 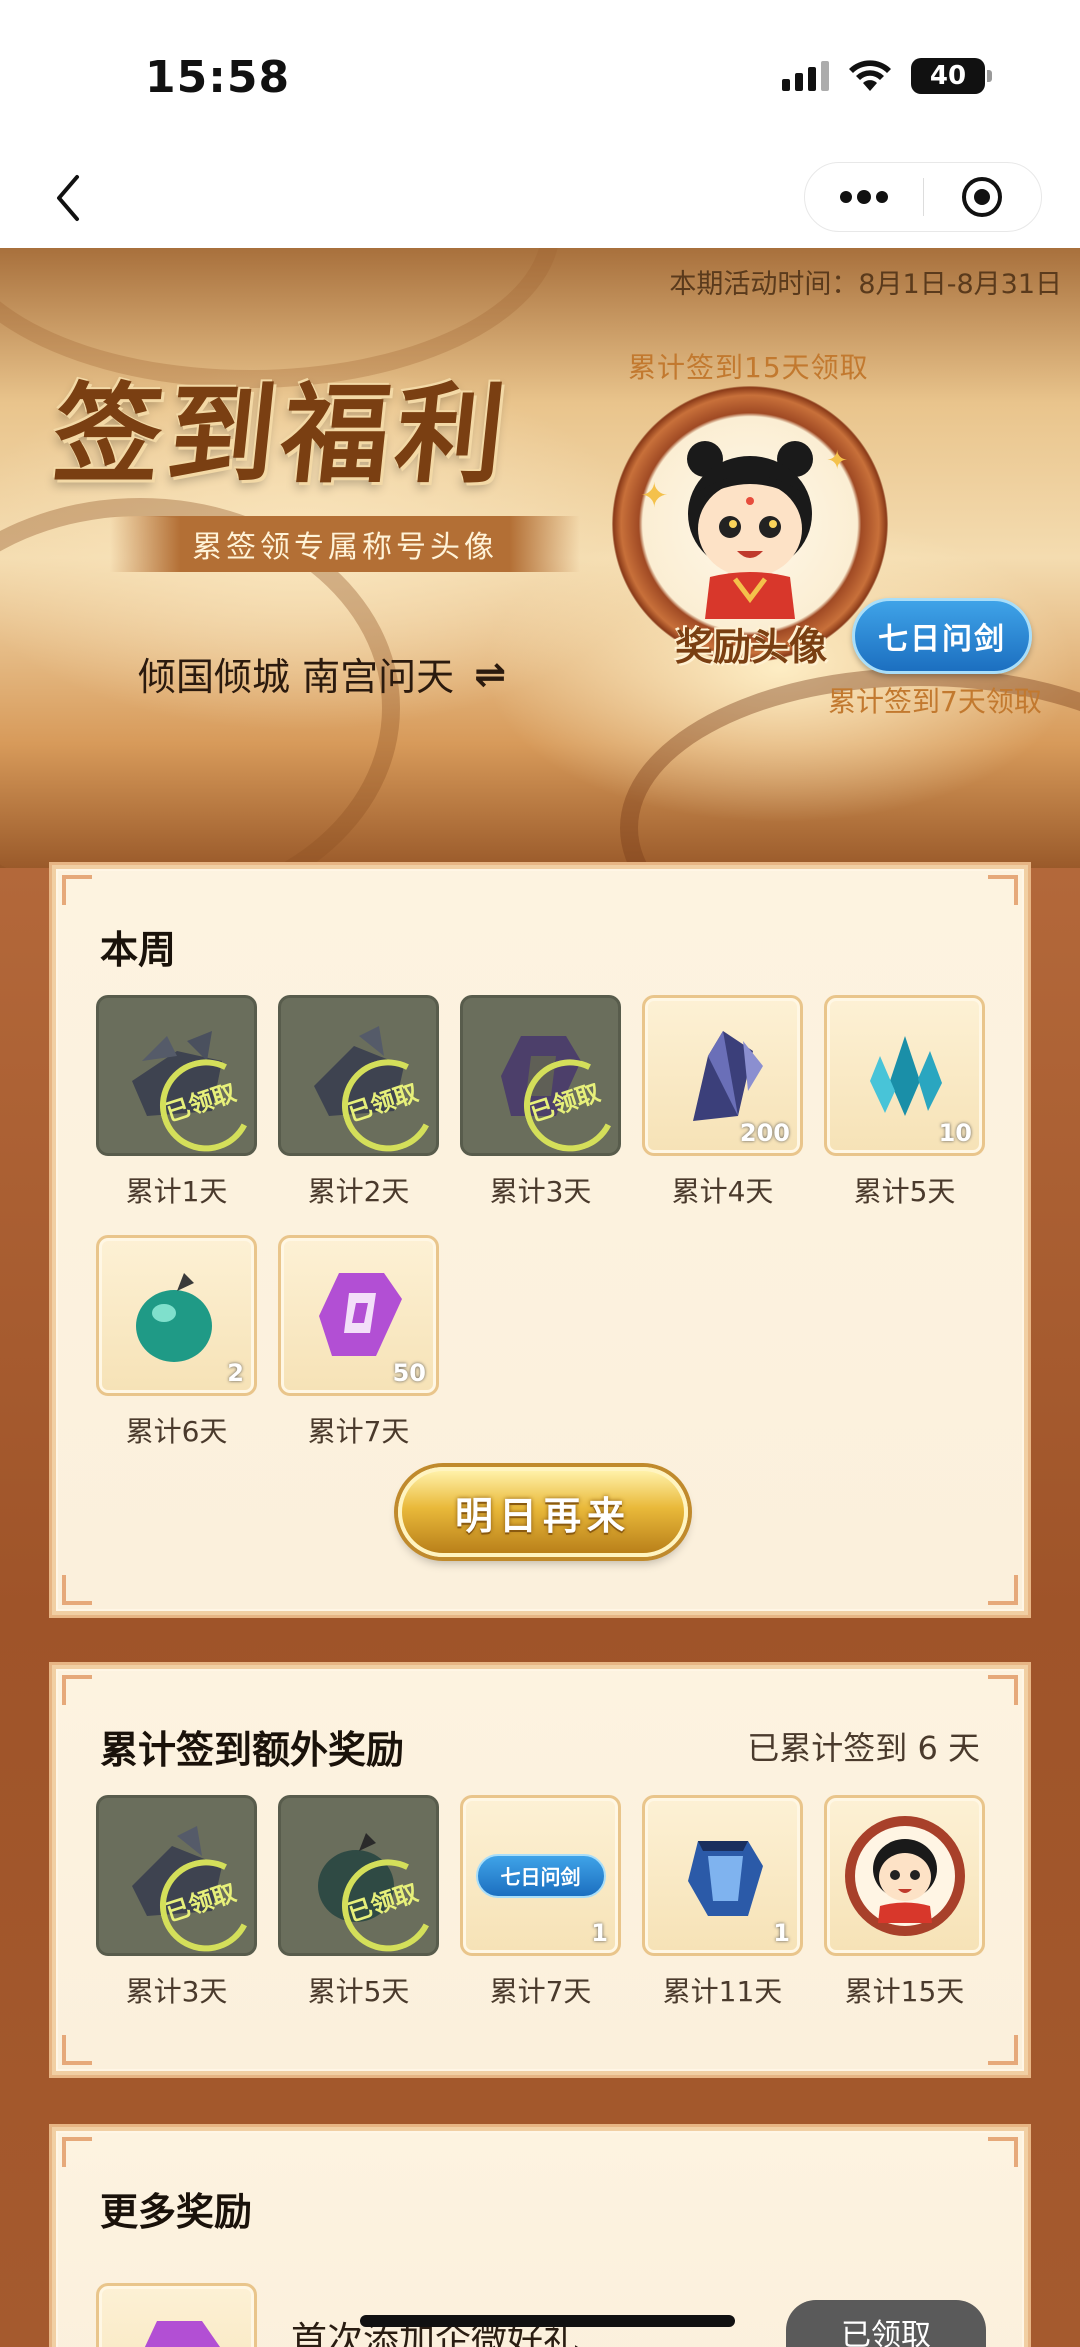 What do you see at coordinates (296, 677) in the screenshot?
I see `account-name: 倾国倾城 南宫问天` at bounding box center [296, 677].